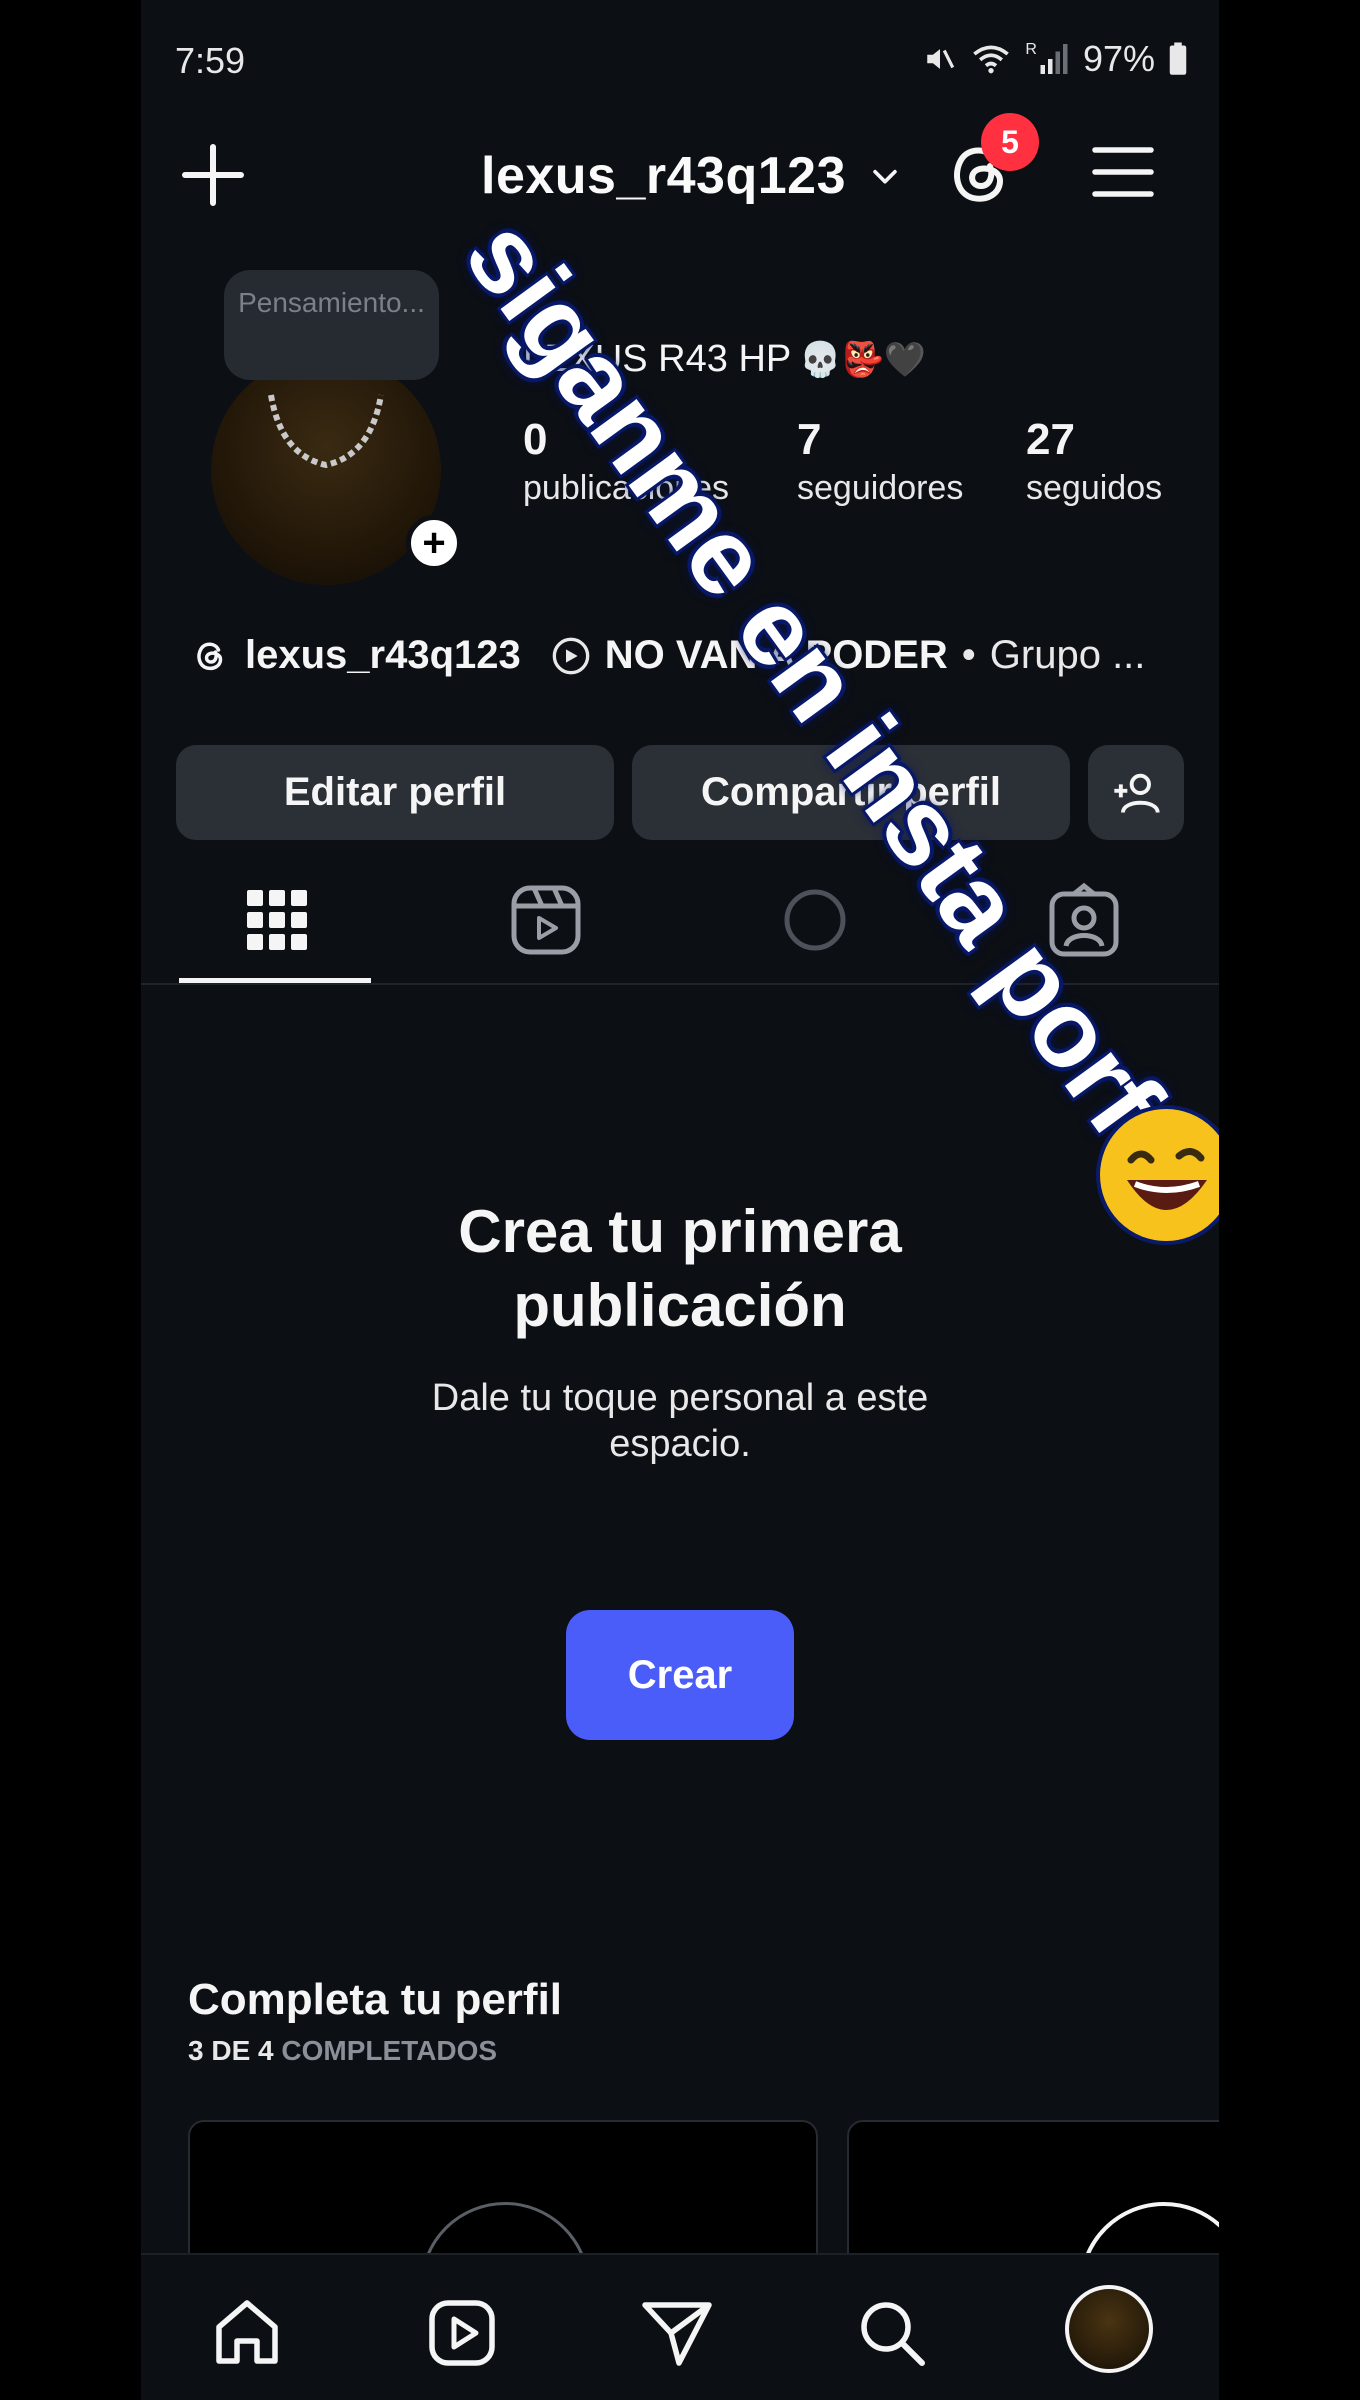 Image resolution: width=1360 pixels, height=2400 pixels. I want to click on complete-profile-title: Completa tu perfil, so click(375, 1999).